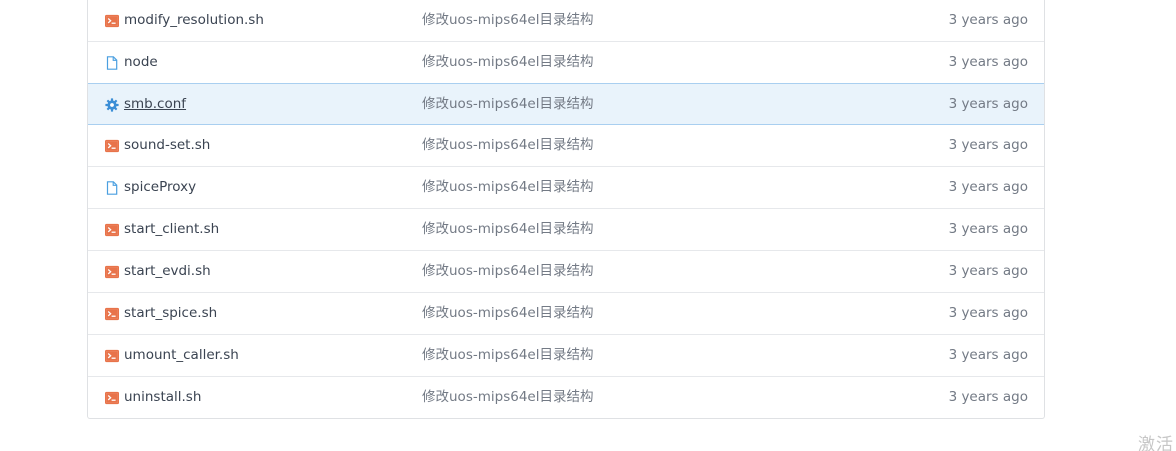  What do you see at coordinates (194, 20) in the screenshot?
I see `file-name-link: modify_resolution.sh` at bounding box center [194, 20].